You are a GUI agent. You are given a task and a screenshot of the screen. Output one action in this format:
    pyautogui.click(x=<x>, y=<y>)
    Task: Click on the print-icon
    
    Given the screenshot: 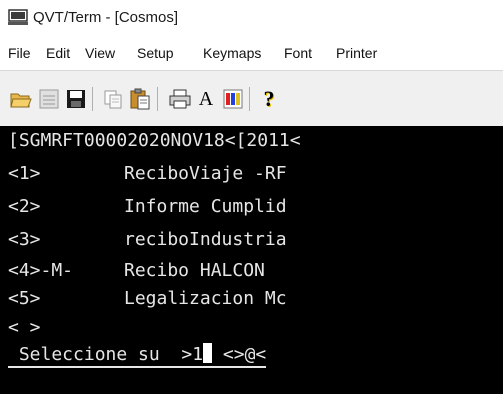 What is the action you would take?
    pyautogui.click(x=180, y=99)
    